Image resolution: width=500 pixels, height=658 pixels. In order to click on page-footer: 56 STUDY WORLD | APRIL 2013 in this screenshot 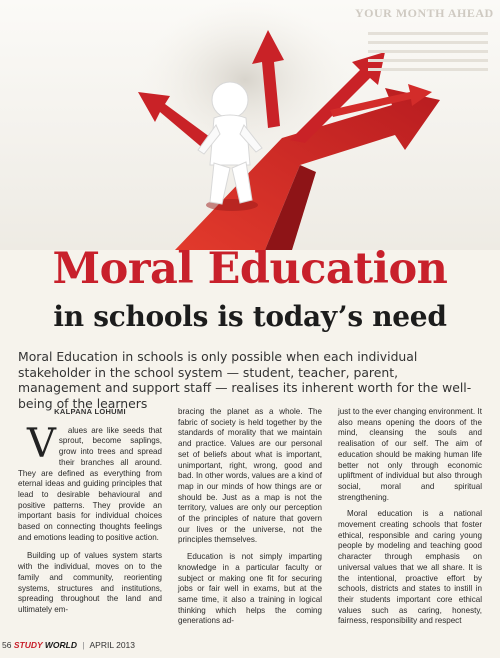, I will do `click(68, 645)`.